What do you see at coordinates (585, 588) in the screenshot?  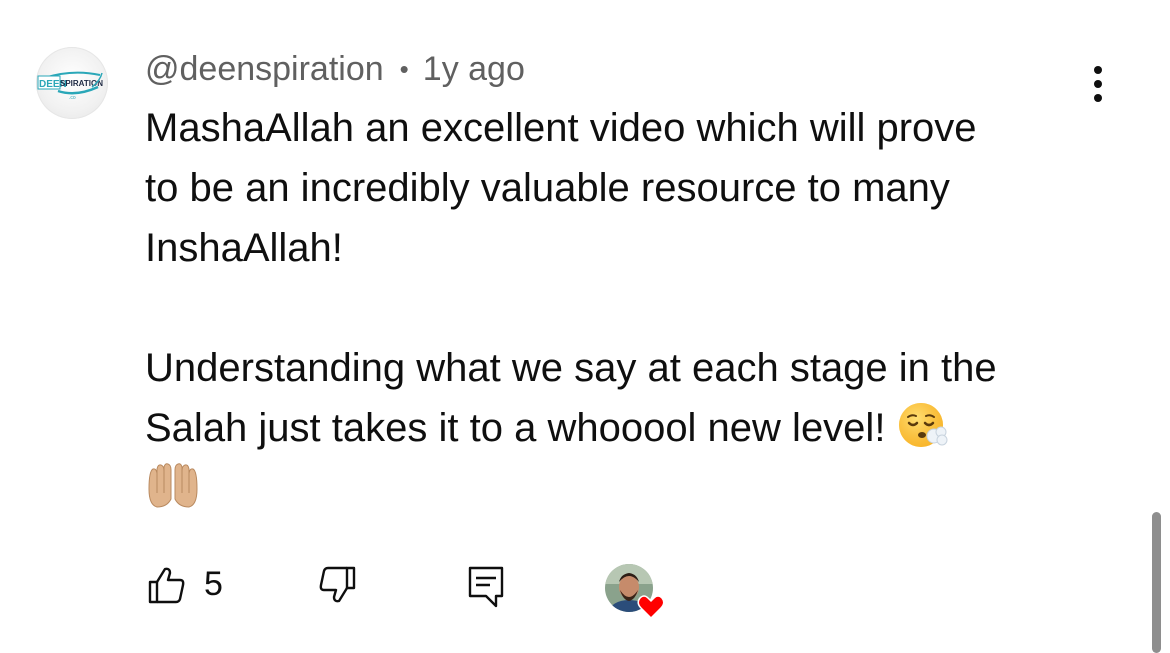 I see `comment-action-bar: 5` at bounding box center [585, 588].